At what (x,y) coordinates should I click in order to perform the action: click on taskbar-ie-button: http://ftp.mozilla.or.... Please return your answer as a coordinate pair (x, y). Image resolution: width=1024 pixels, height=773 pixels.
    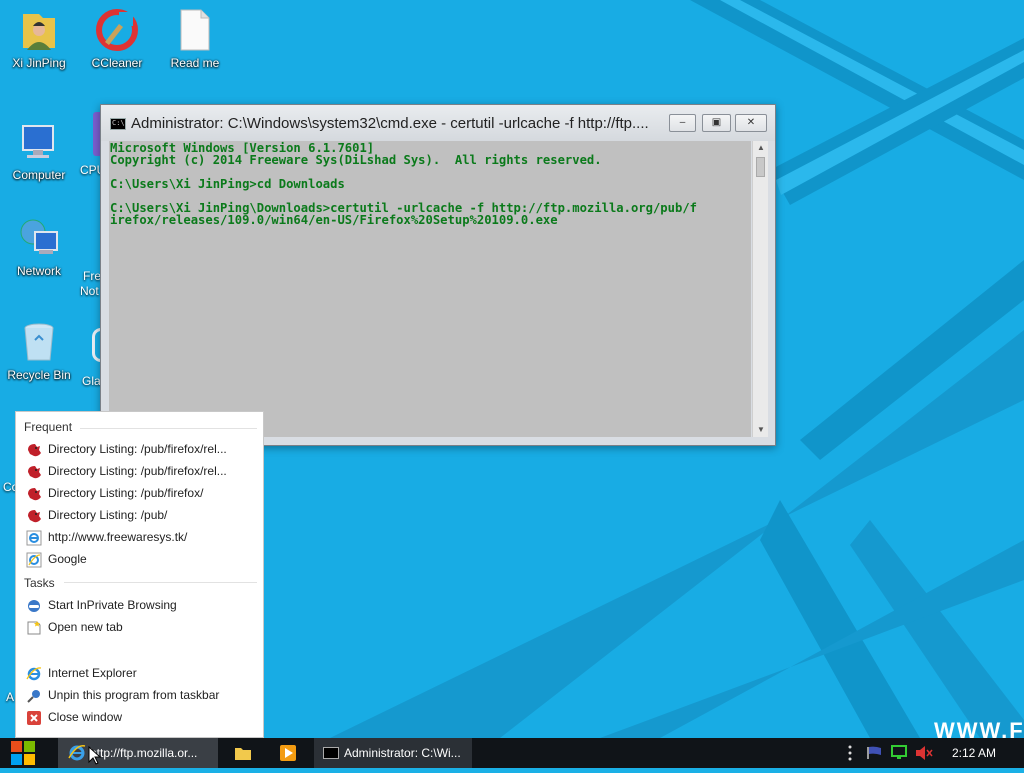
    Looking at the image, I should click on (138, 753).